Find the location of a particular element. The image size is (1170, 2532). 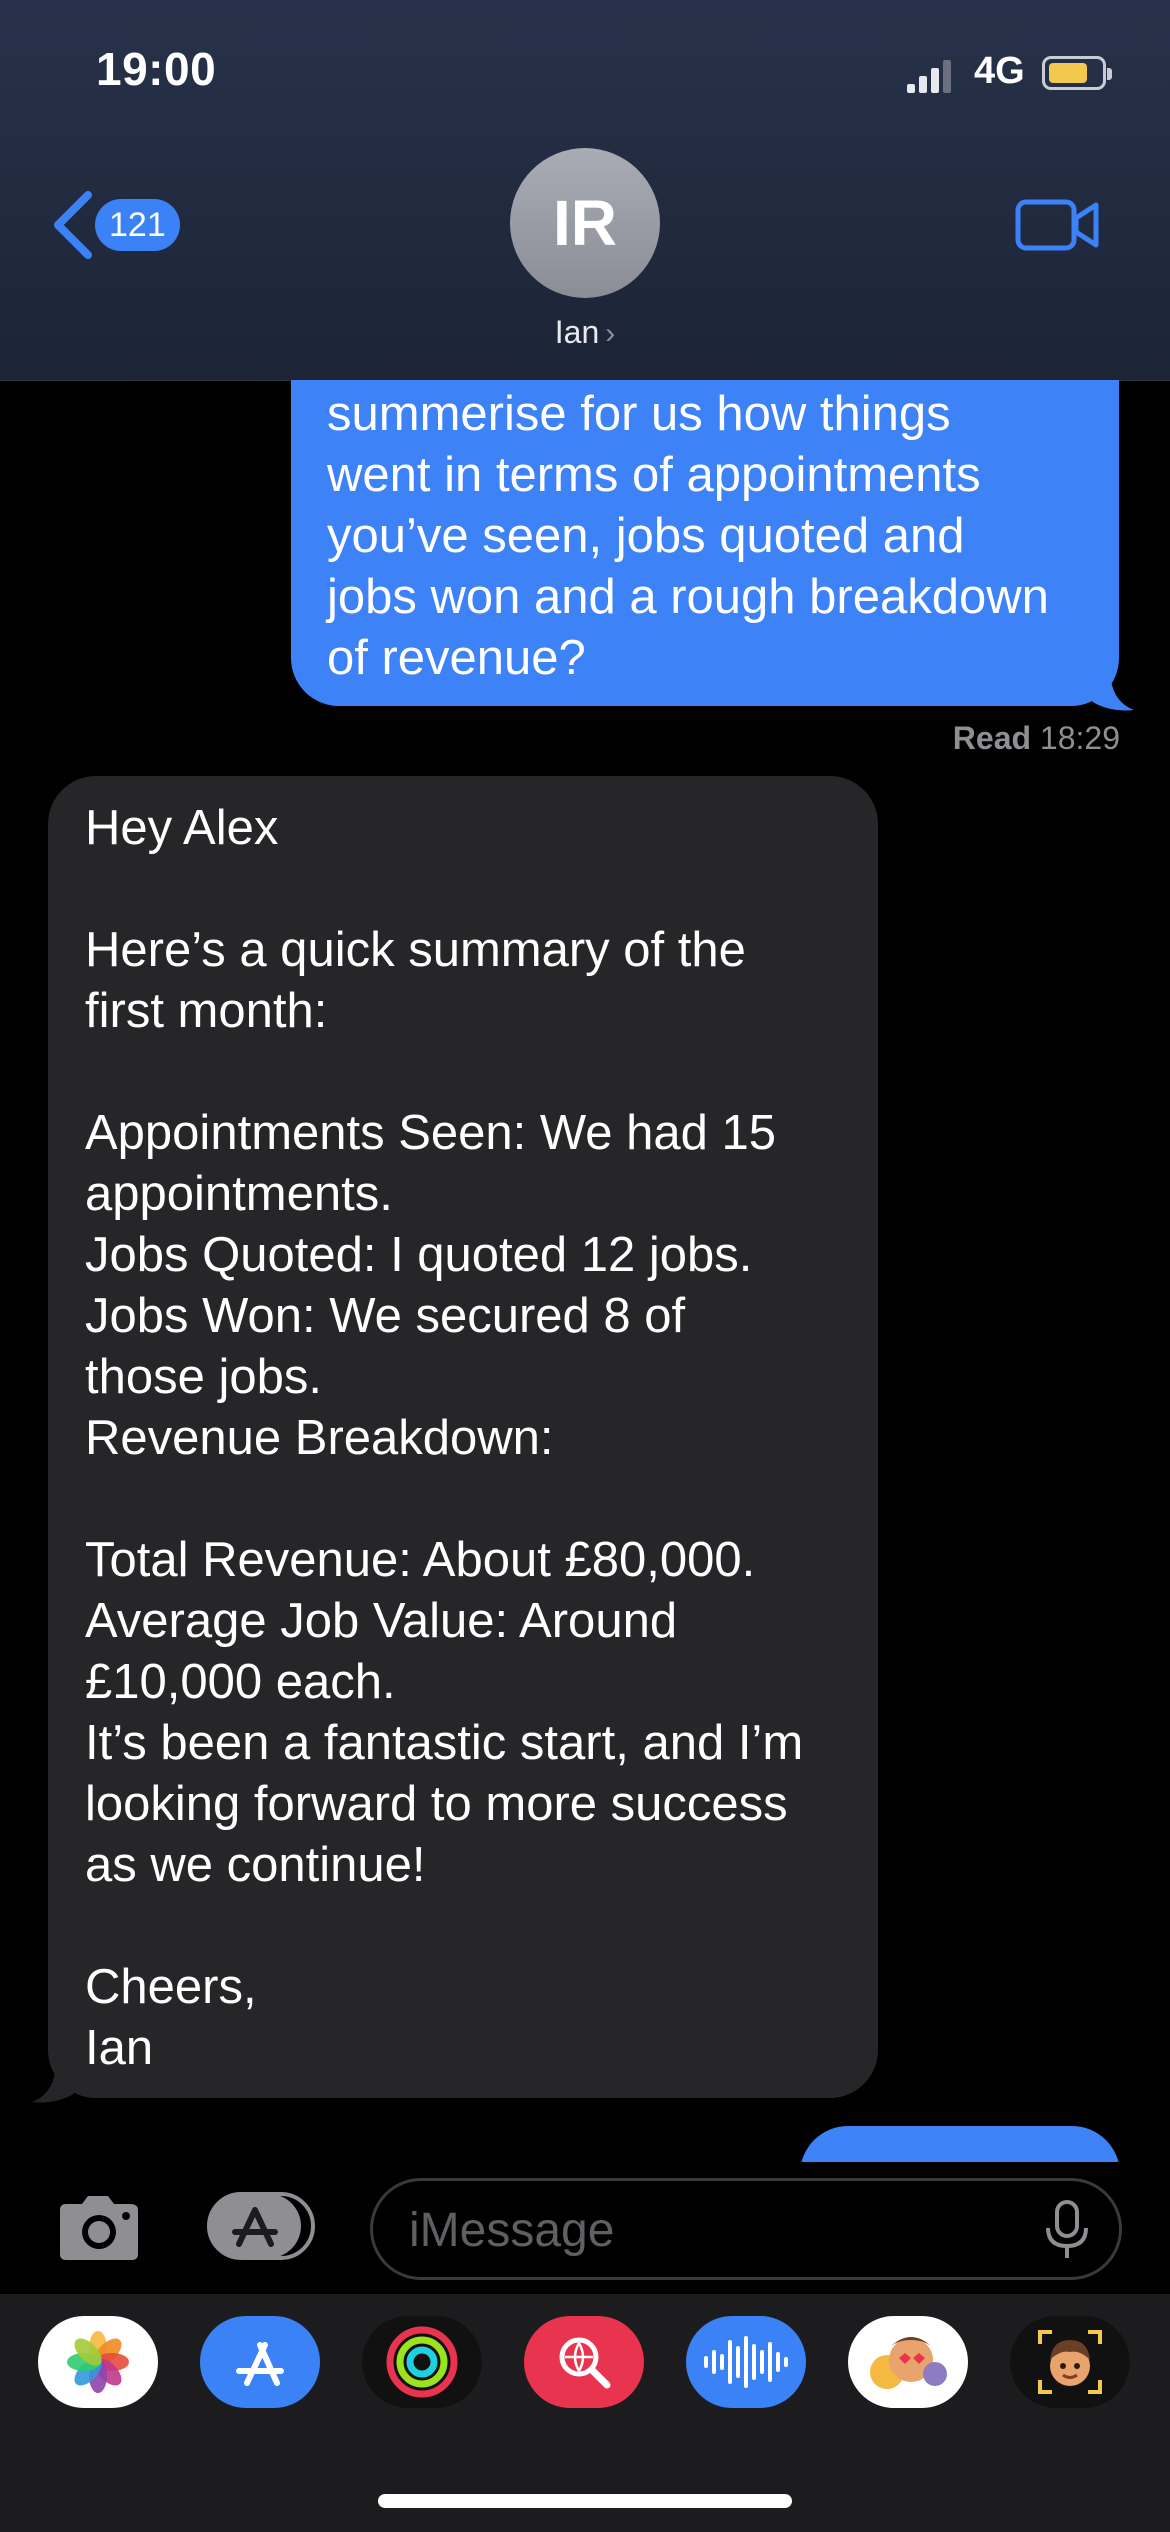

app-store-apps-icon is located at coordinates (263, 2226).